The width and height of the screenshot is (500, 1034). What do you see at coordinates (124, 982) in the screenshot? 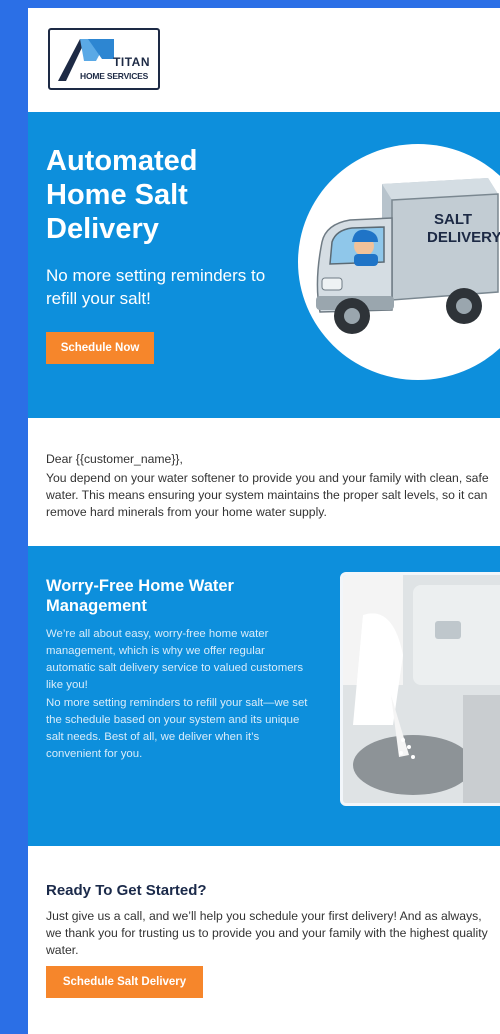
I see `schedule-salt-delivery-button: Schedule Salt Delivery` at bounding box center [124, 982].